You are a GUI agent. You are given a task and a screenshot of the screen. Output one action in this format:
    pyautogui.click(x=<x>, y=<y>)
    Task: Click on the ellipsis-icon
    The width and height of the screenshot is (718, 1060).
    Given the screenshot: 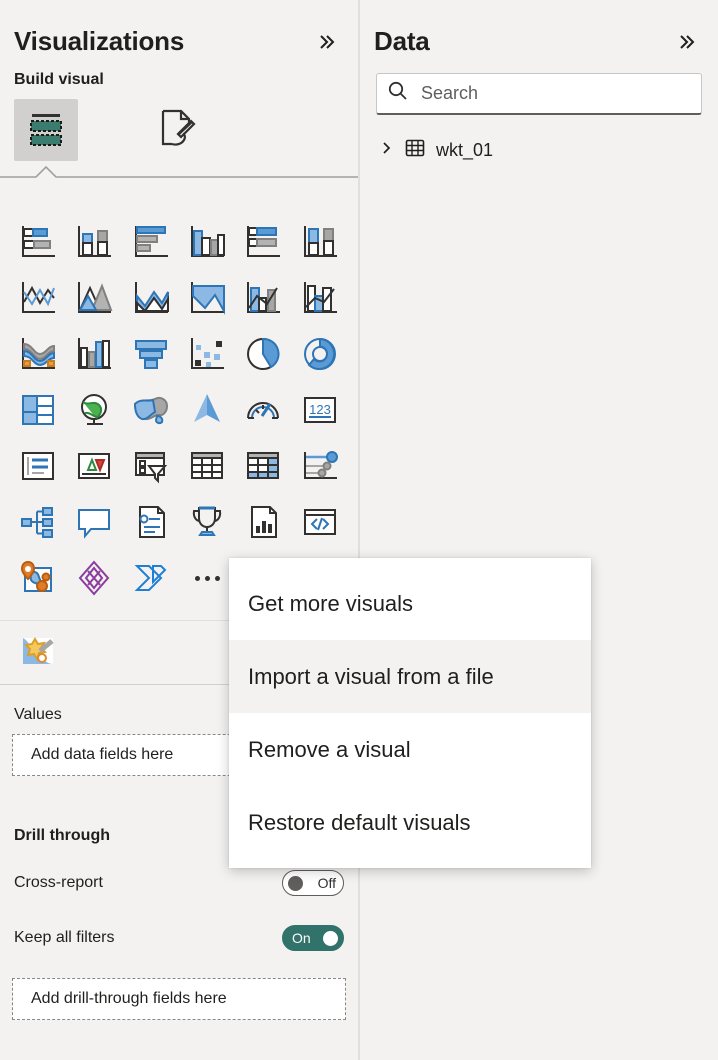 What is the action you would take?
    pyautogui.click(x=207, y=578)
    